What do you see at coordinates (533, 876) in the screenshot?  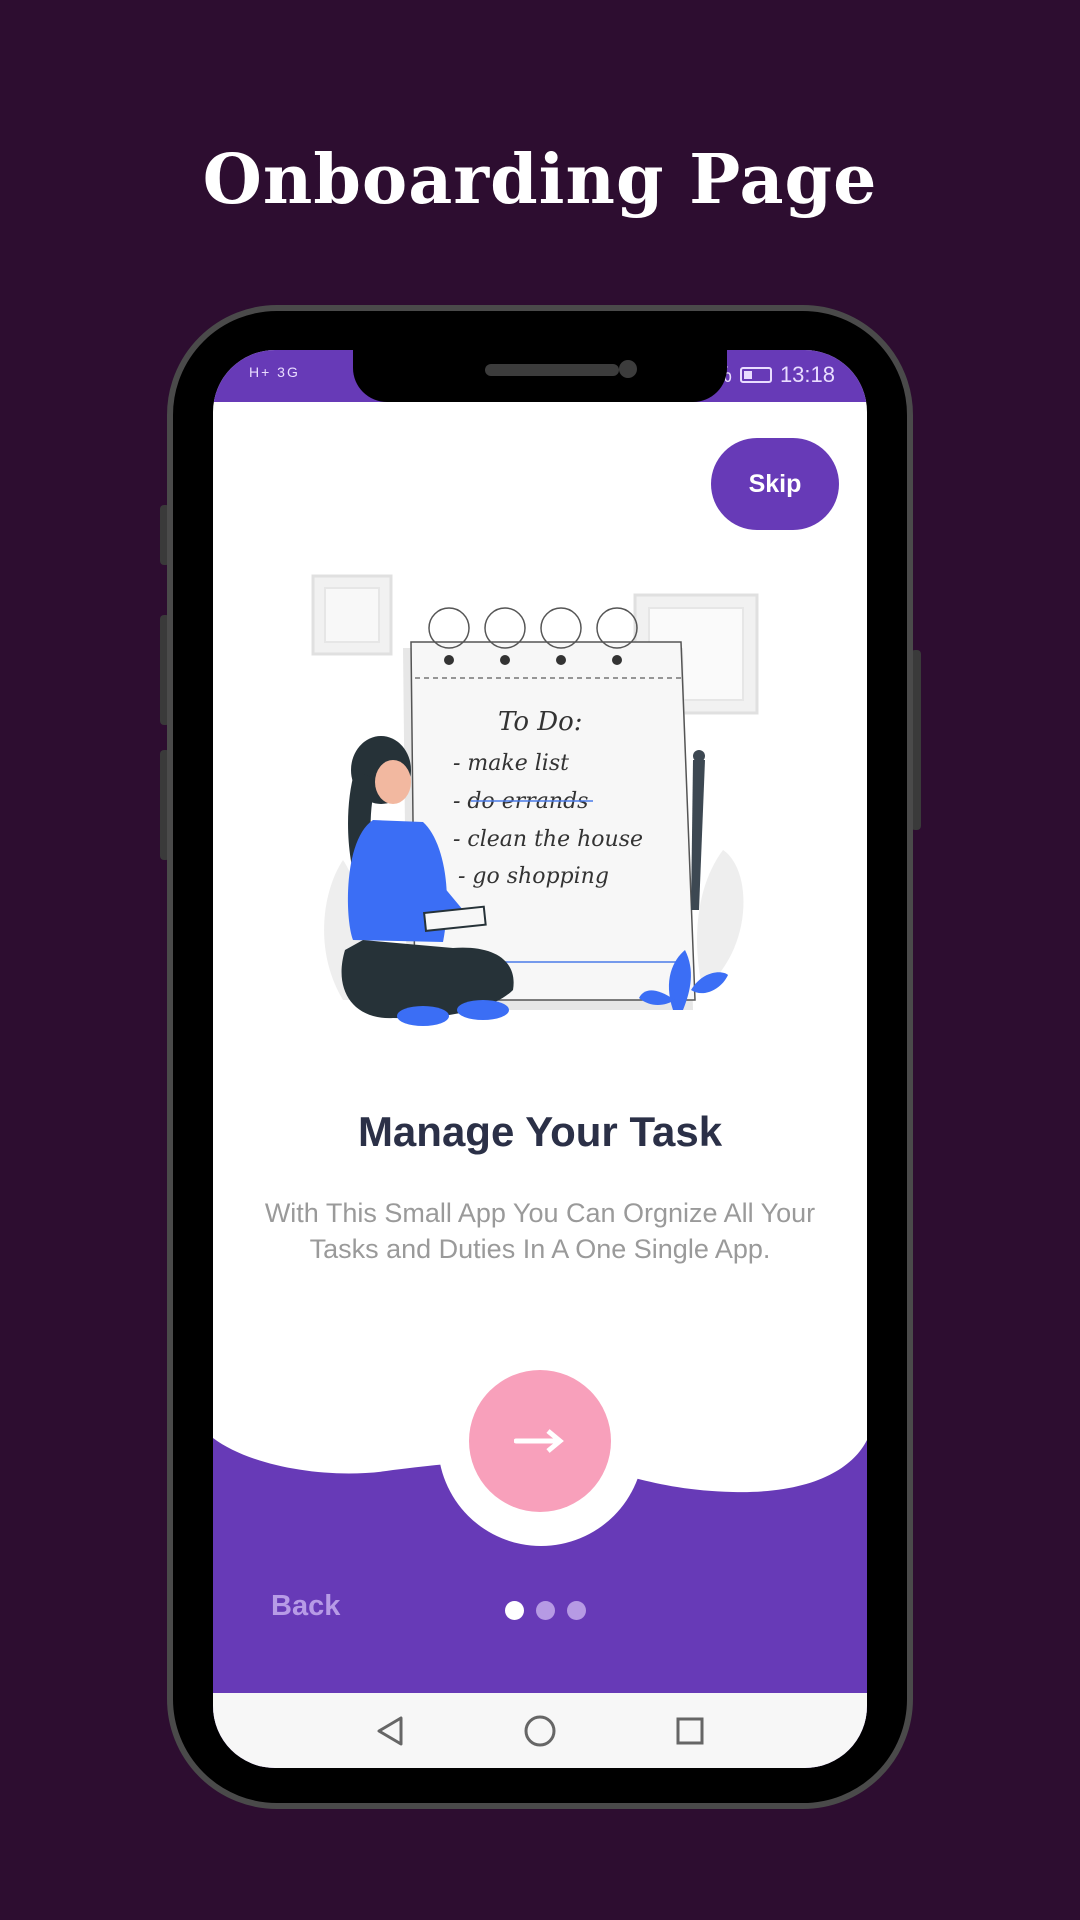 I see `note-item: - go shopping` at bounding box center [533, 876].